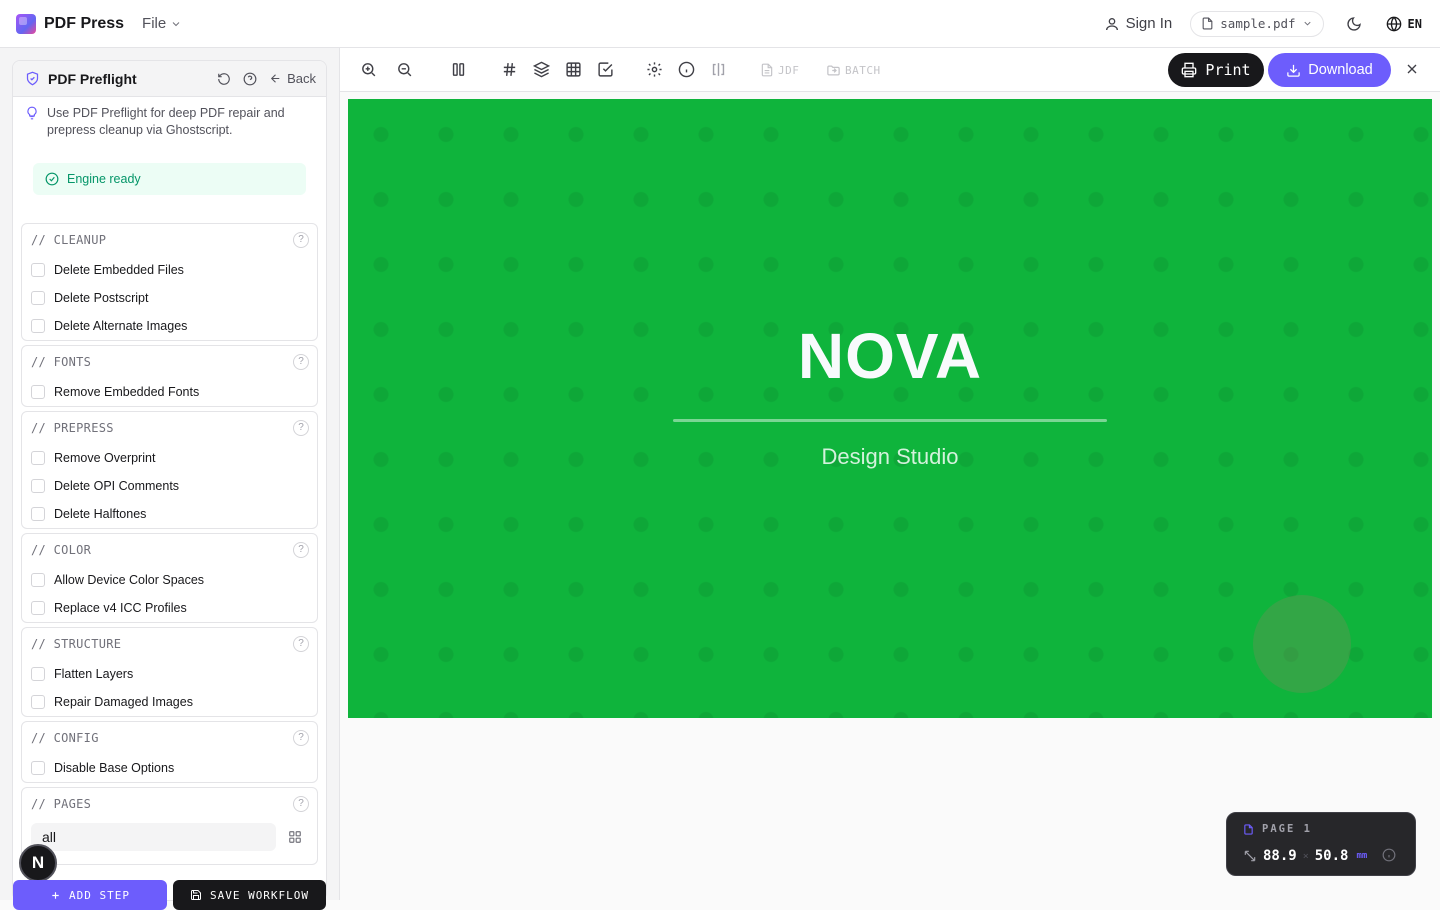 This screenshot has width=1440, height=910. What do you see at coordinates (55, 895) in the screenshot?
I see `plus-icon` at bounding box center [55, 895].